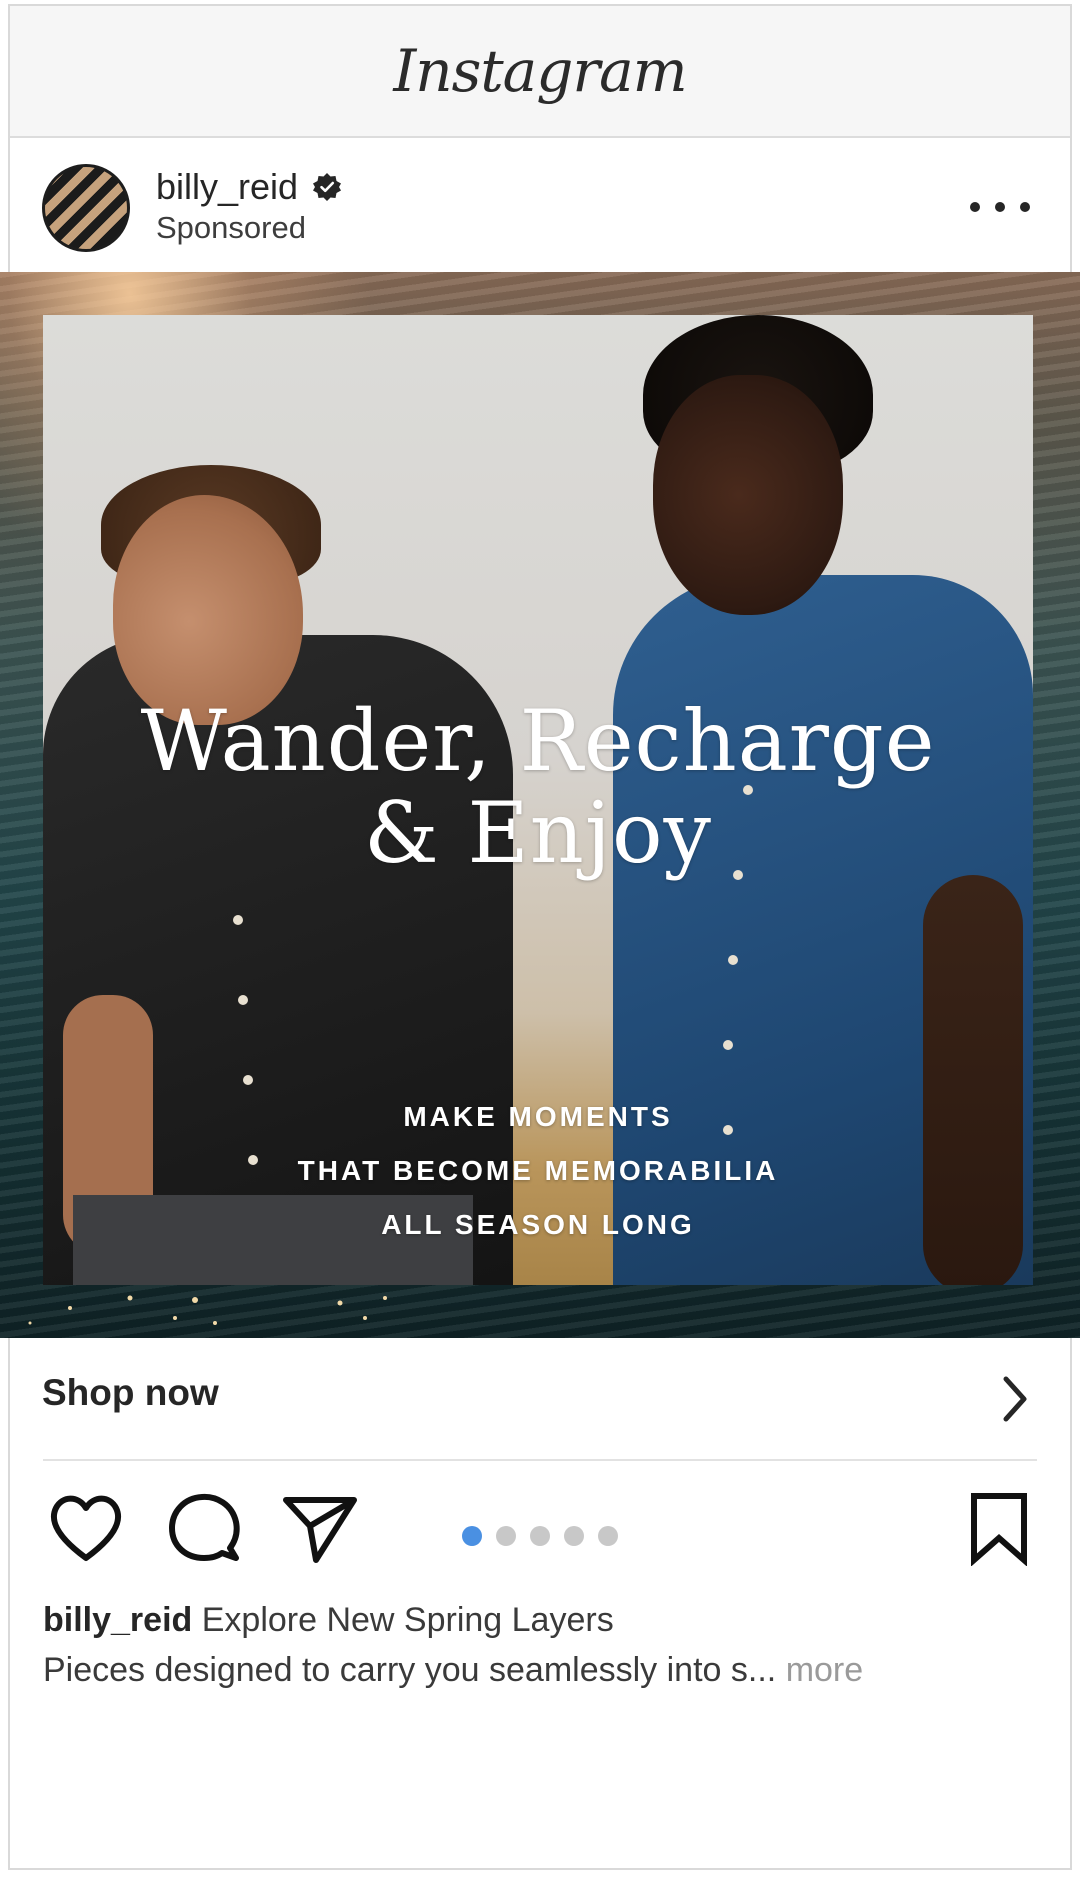 This screenshot has width=1080, height=1880. Describe the element at coordinates (538, 741) in the screenshot. I see `headline-line-1: Wander, Recharge` at that location.